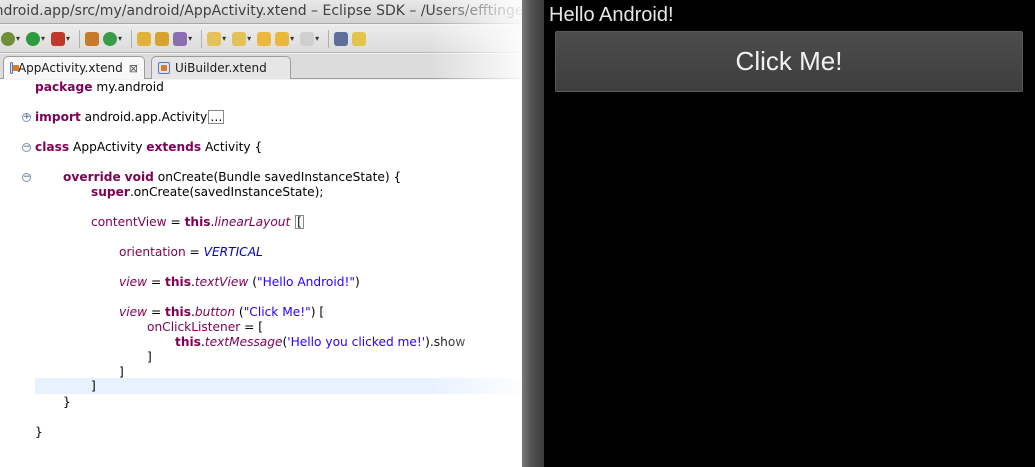 This screenshot has height=467, width=1035. I want to click on next-annotation-button: ▾, so click(218, 39).